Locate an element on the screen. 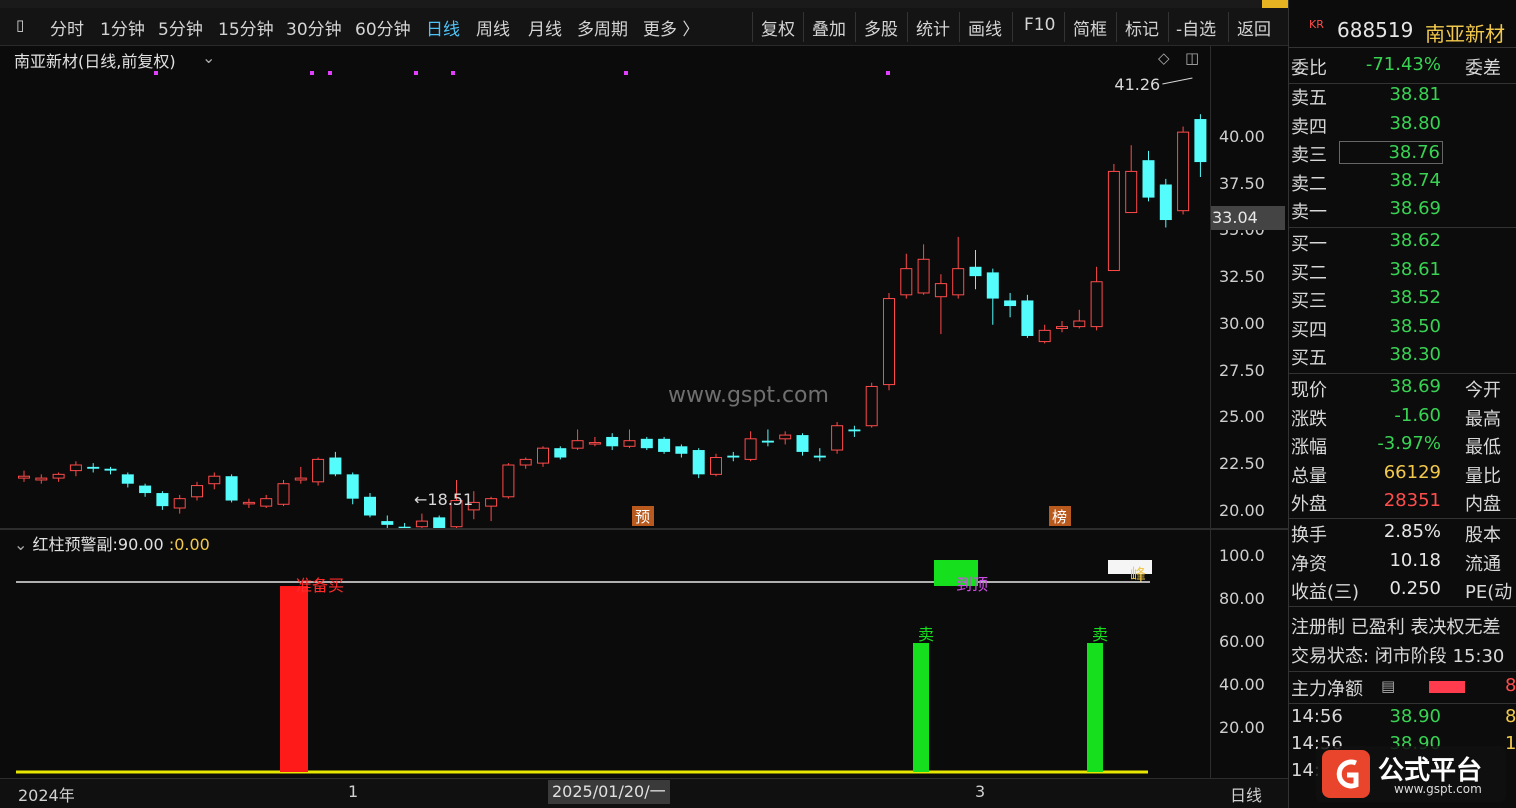  main-net-label: 主力净额 is located at coordinates (1327, 689).